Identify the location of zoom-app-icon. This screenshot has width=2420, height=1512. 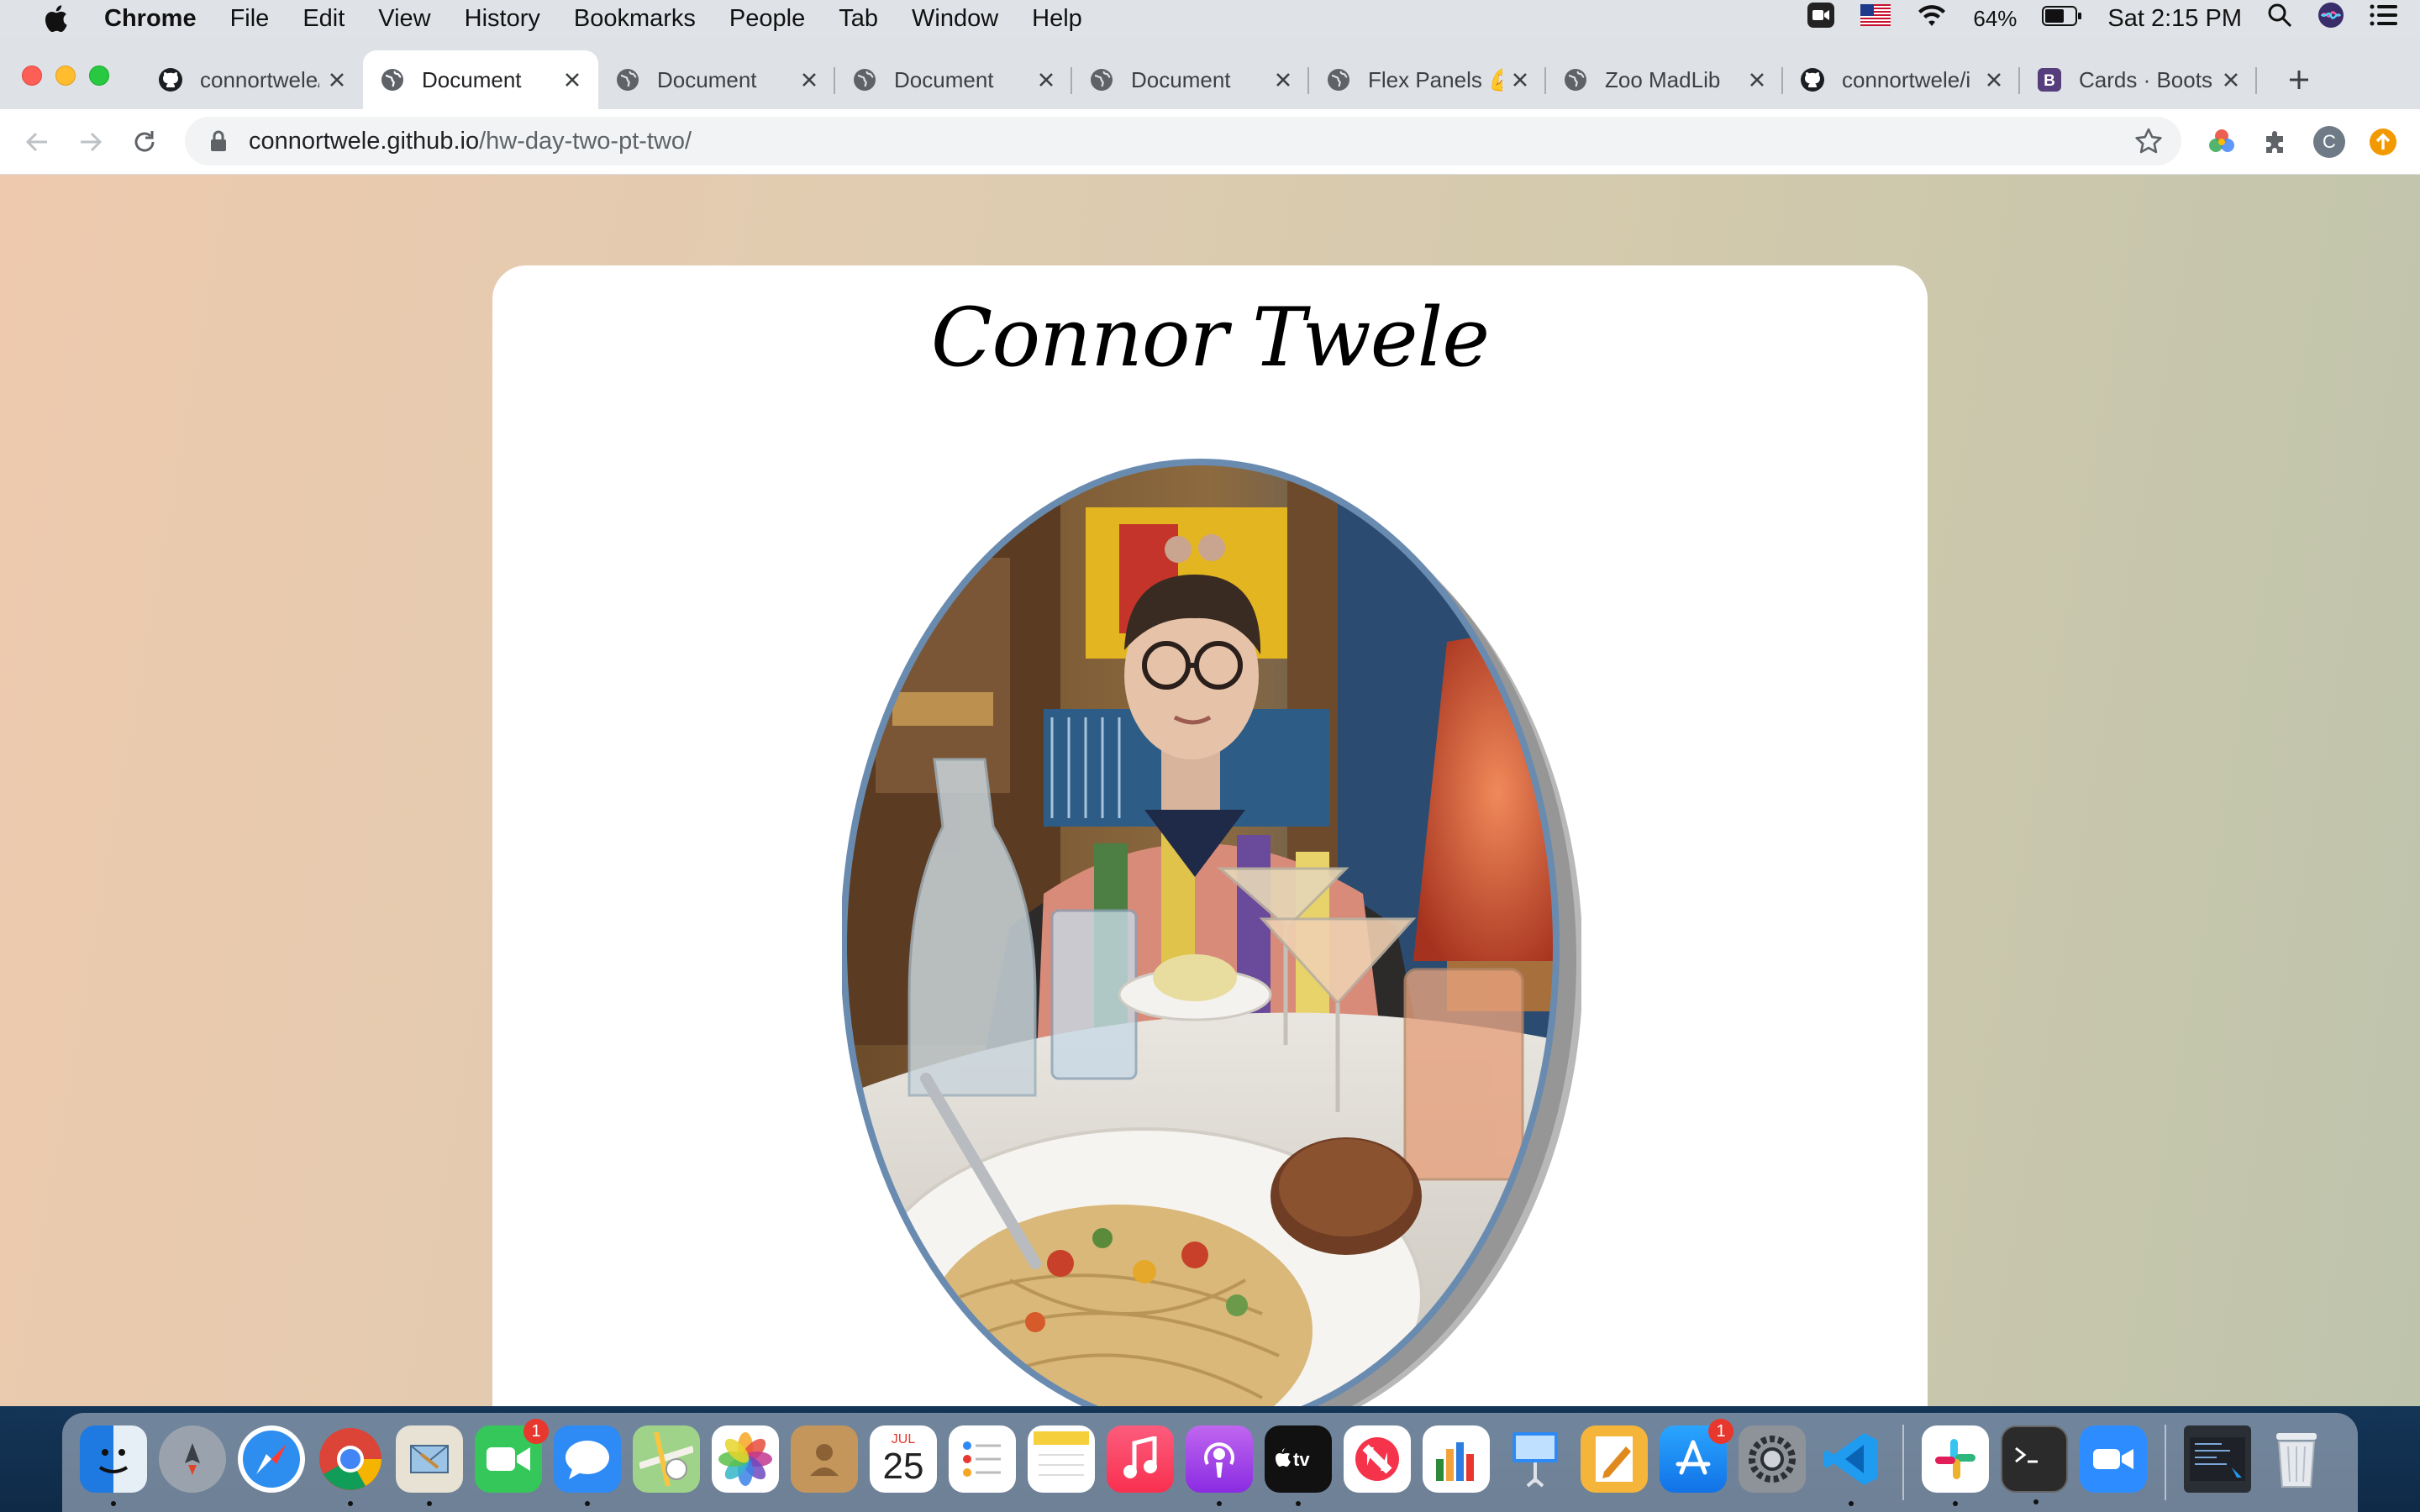
(2113, 1459).